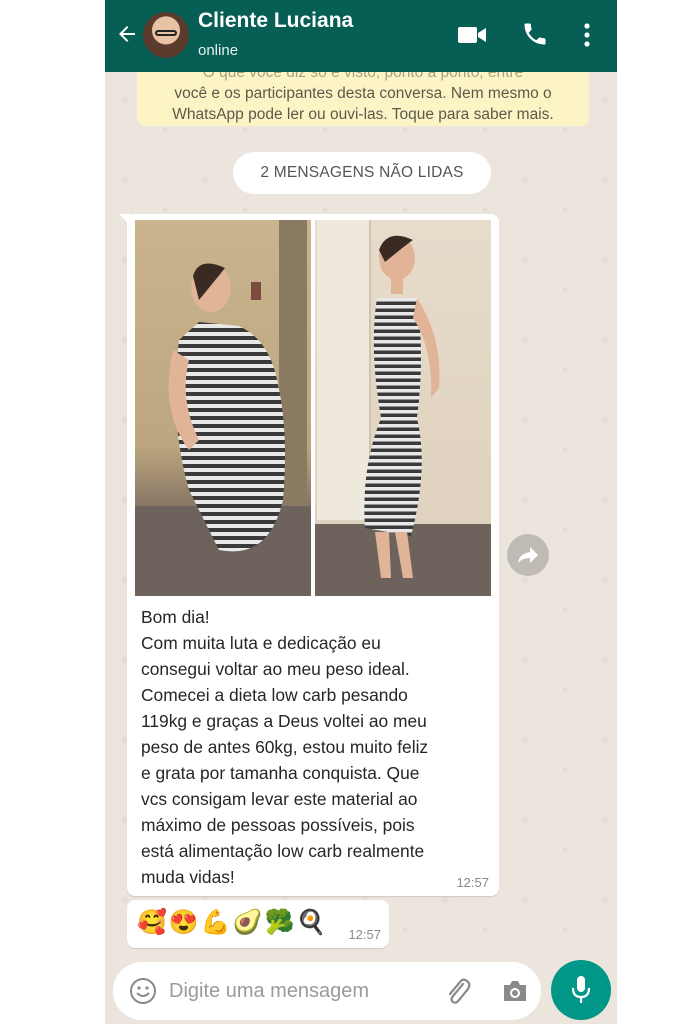 The height and width of the screenshot is (1024, 683). I want to click on contact-name: Cliente Luciana, so click(275, 21).